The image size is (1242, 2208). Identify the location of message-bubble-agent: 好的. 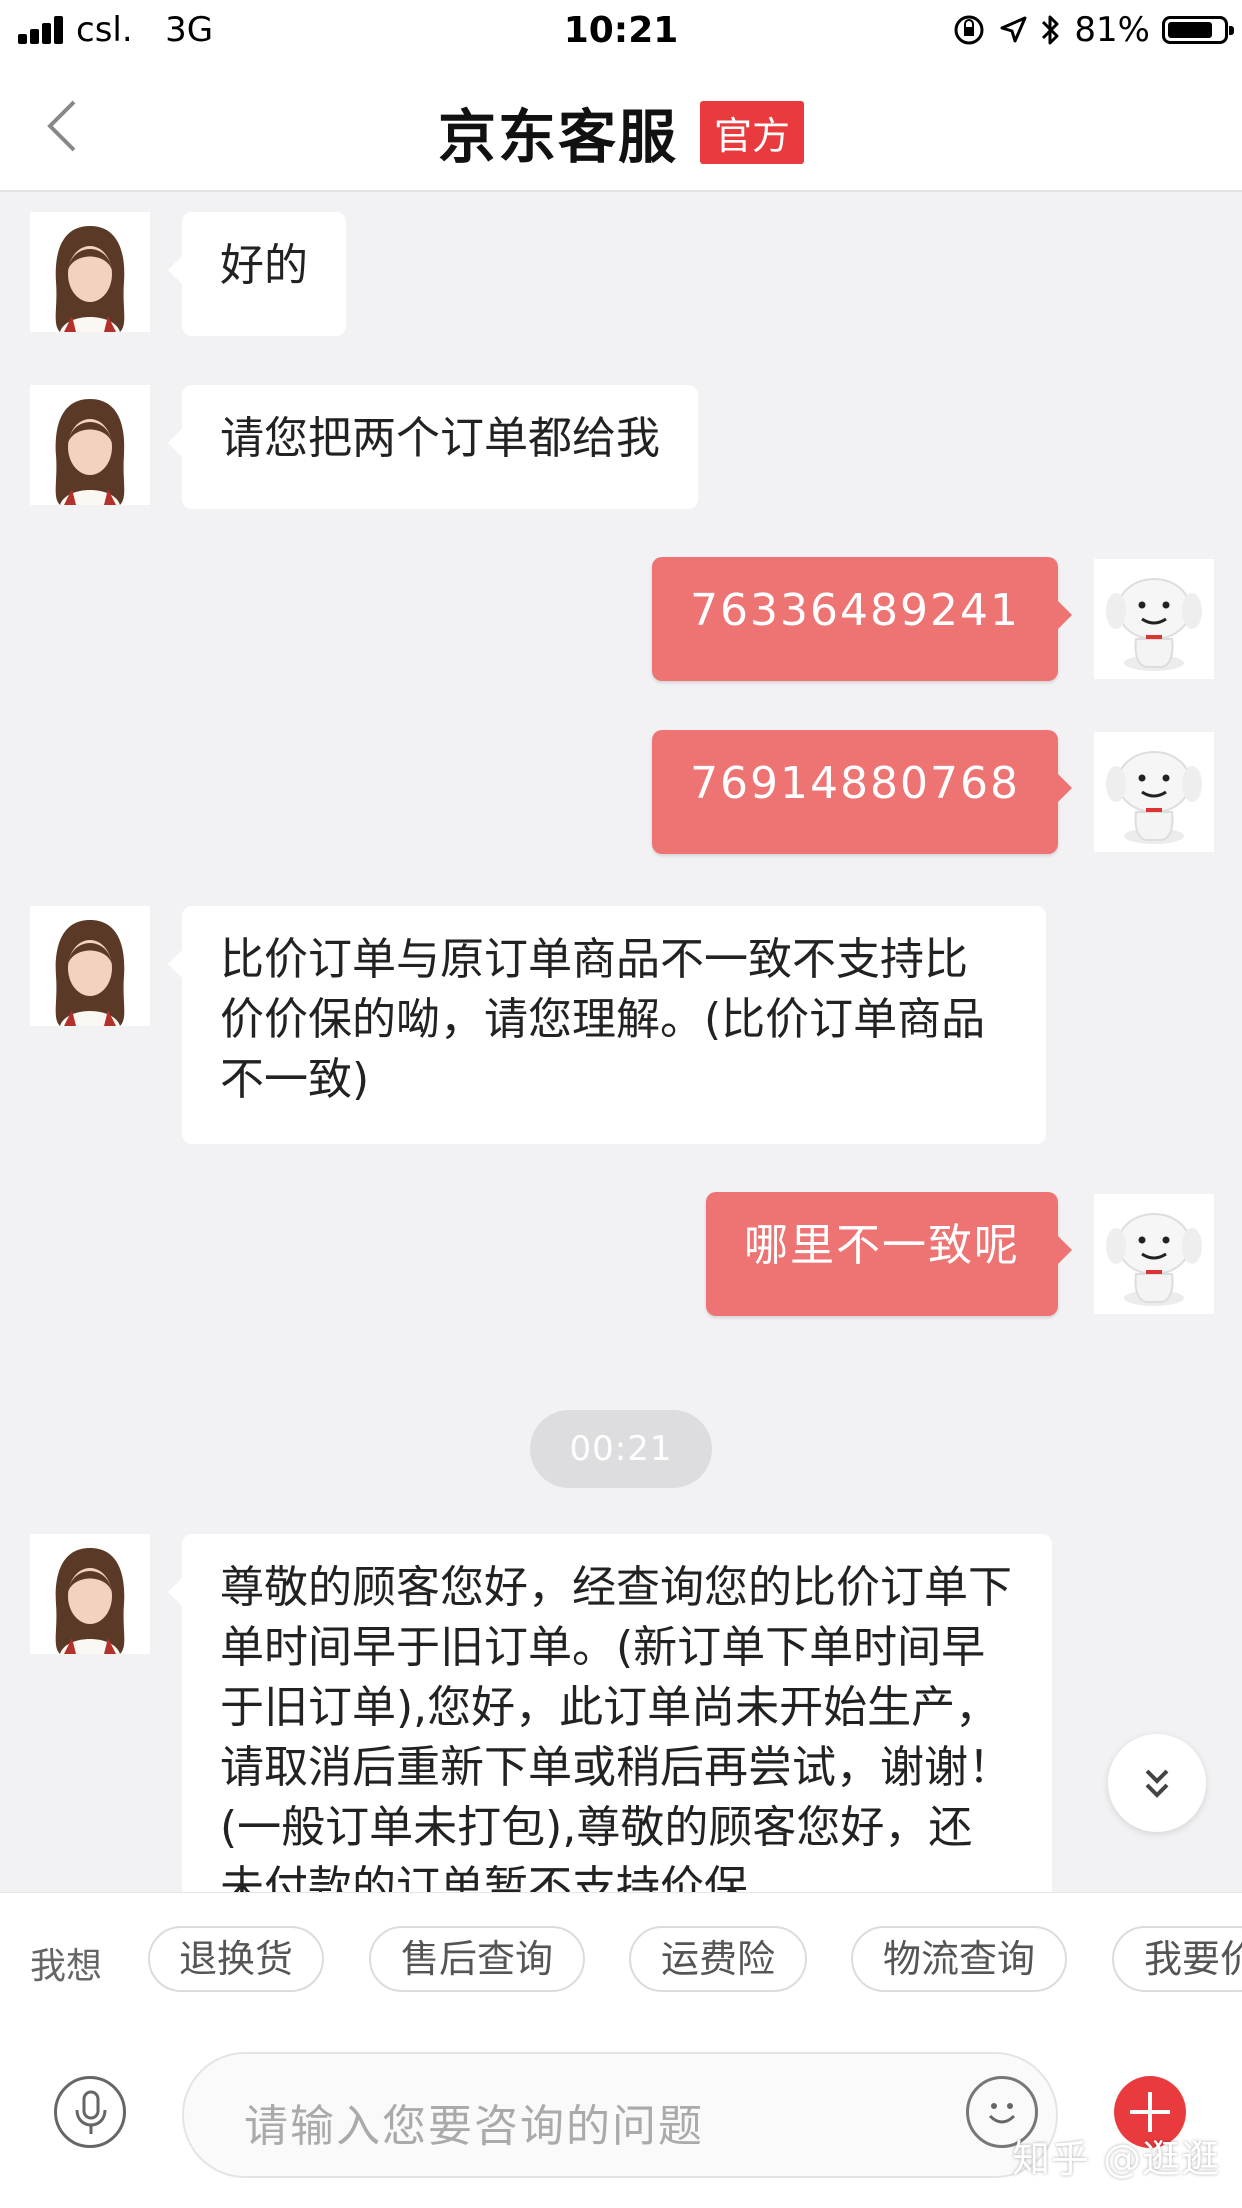
(257, 274).